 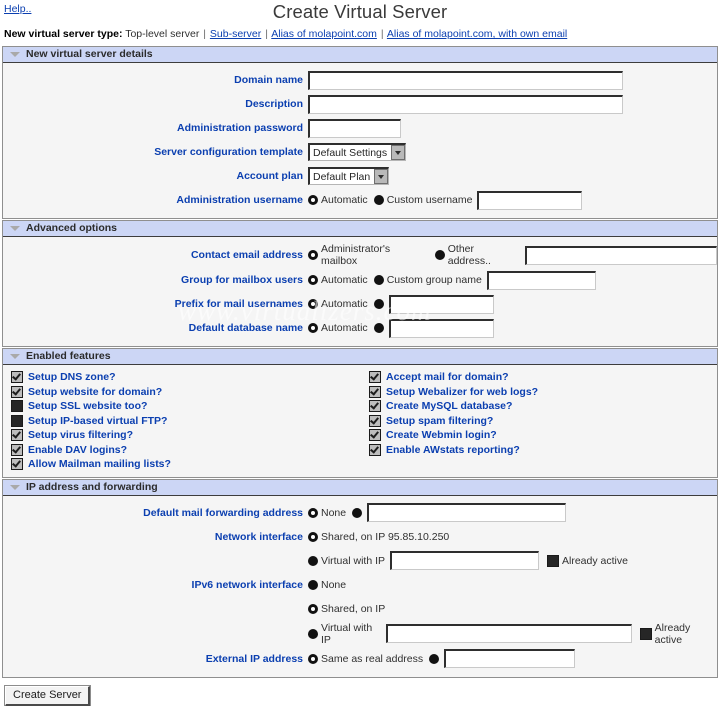 What do you see at coordinates (465, 80) in the screenshot?
I see `domain-name-input` at bounding box center [465, 80].